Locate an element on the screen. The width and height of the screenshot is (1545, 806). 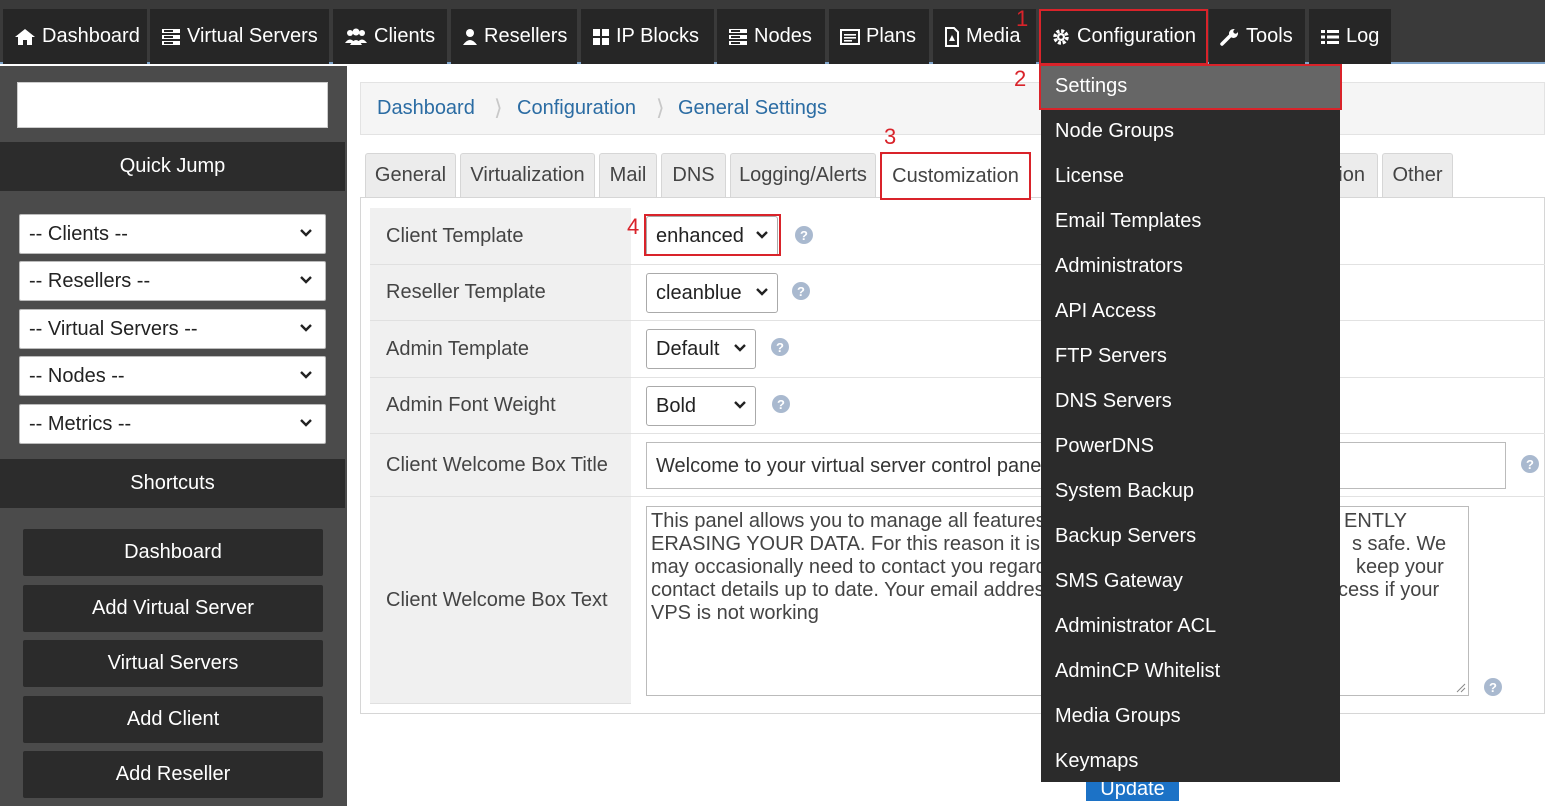
nav-label: Dashboard is located at coordinates (91, 36).